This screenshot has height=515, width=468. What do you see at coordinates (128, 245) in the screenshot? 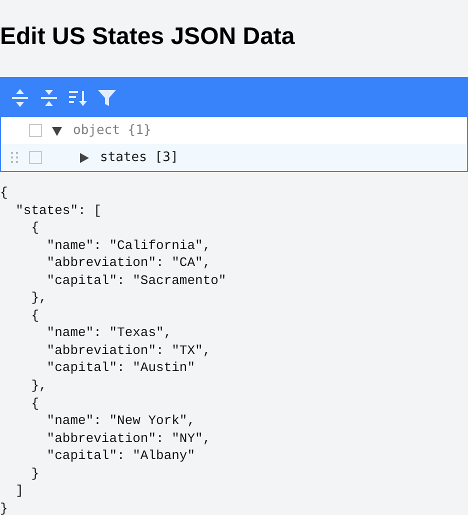
I see `code-line: "name": "California",` at bounding box center [128, 245].